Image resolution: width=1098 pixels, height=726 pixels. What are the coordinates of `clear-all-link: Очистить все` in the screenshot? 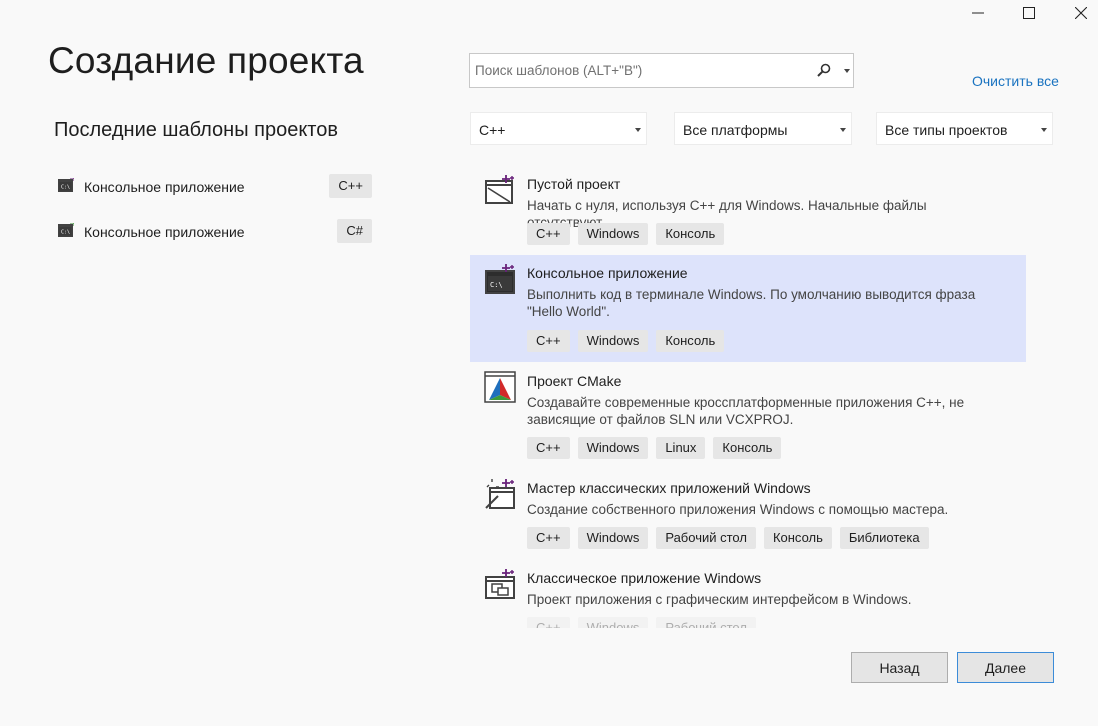 It's located at (1015, 81).